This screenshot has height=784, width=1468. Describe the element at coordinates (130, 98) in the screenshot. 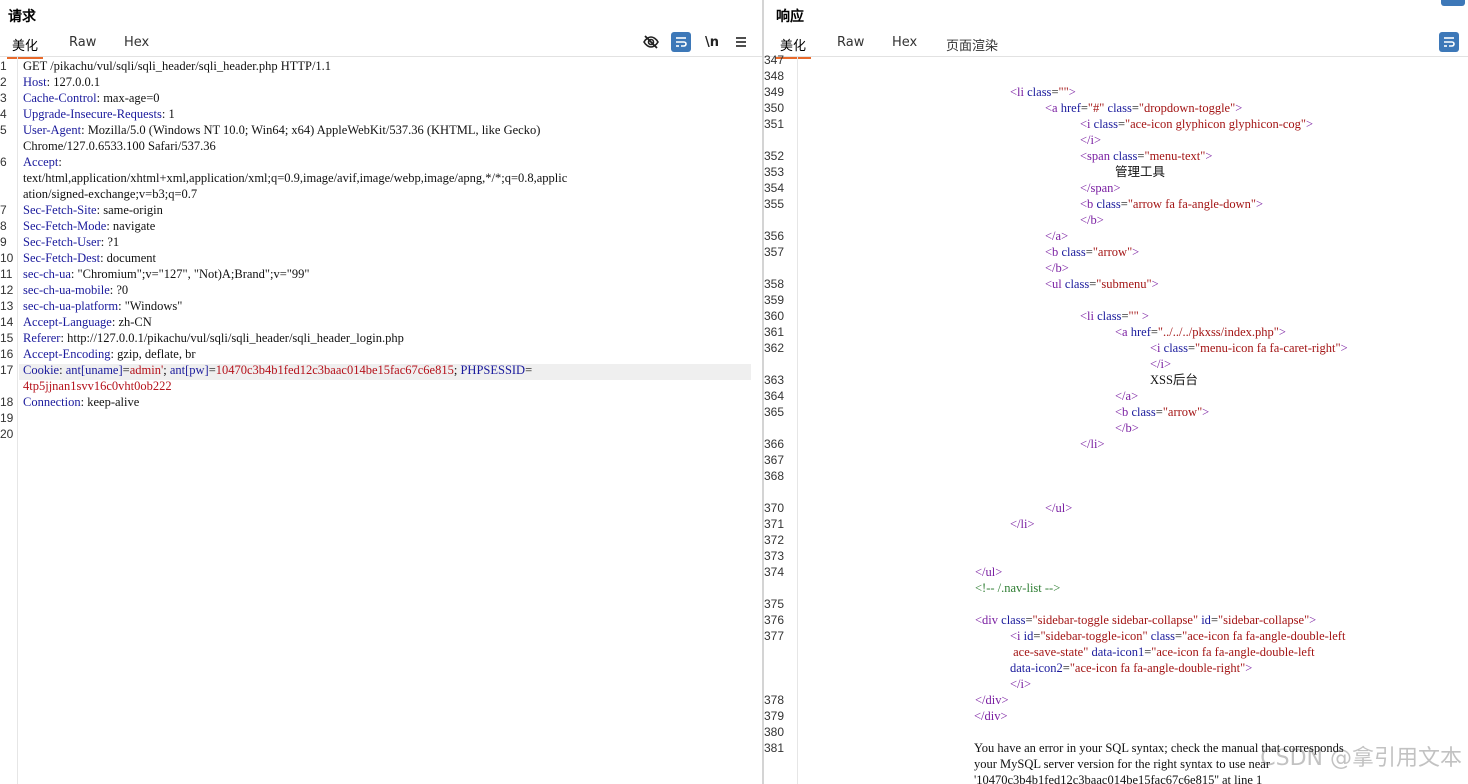

I see `header-value: max-age=0` at that location.